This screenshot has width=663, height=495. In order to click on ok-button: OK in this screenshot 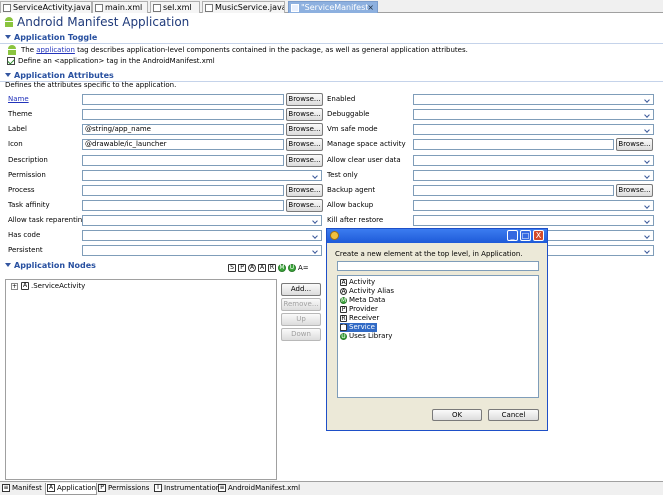, I will do `click(457, 415)`.